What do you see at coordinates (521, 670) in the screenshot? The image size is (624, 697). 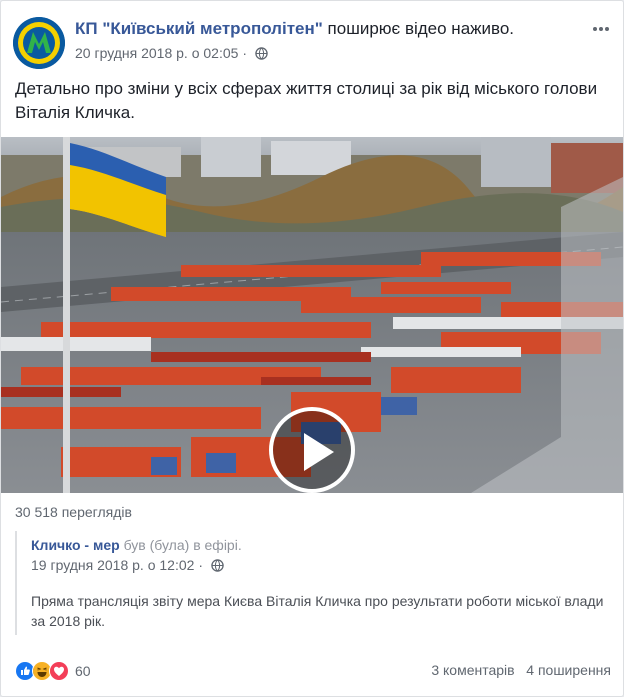 I see `engagement-stats: 3 коментарів 4 поширення` at bounding box center [521, 670].